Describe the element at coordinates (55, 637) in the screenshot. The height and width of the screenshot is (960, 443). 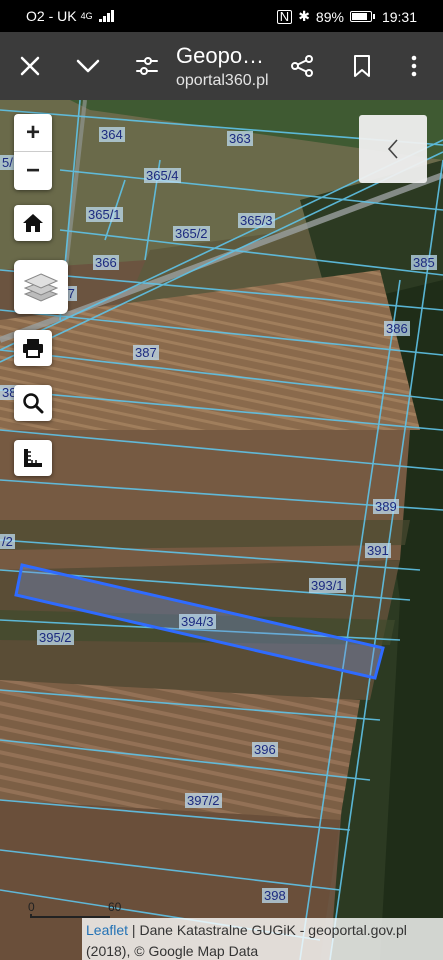
I see `parcel-label: 395/2` at that location.